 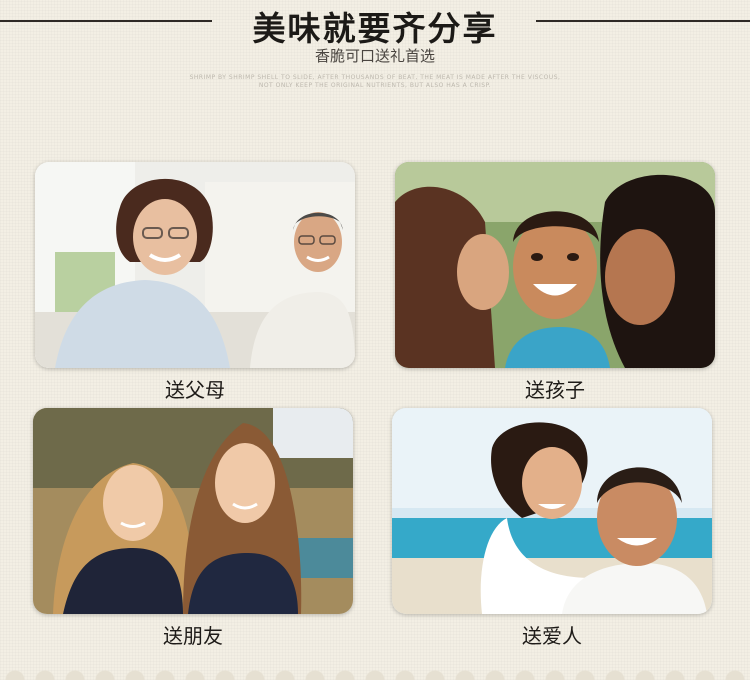 I want to click on photo-card-child, so click(x=555, y=265).